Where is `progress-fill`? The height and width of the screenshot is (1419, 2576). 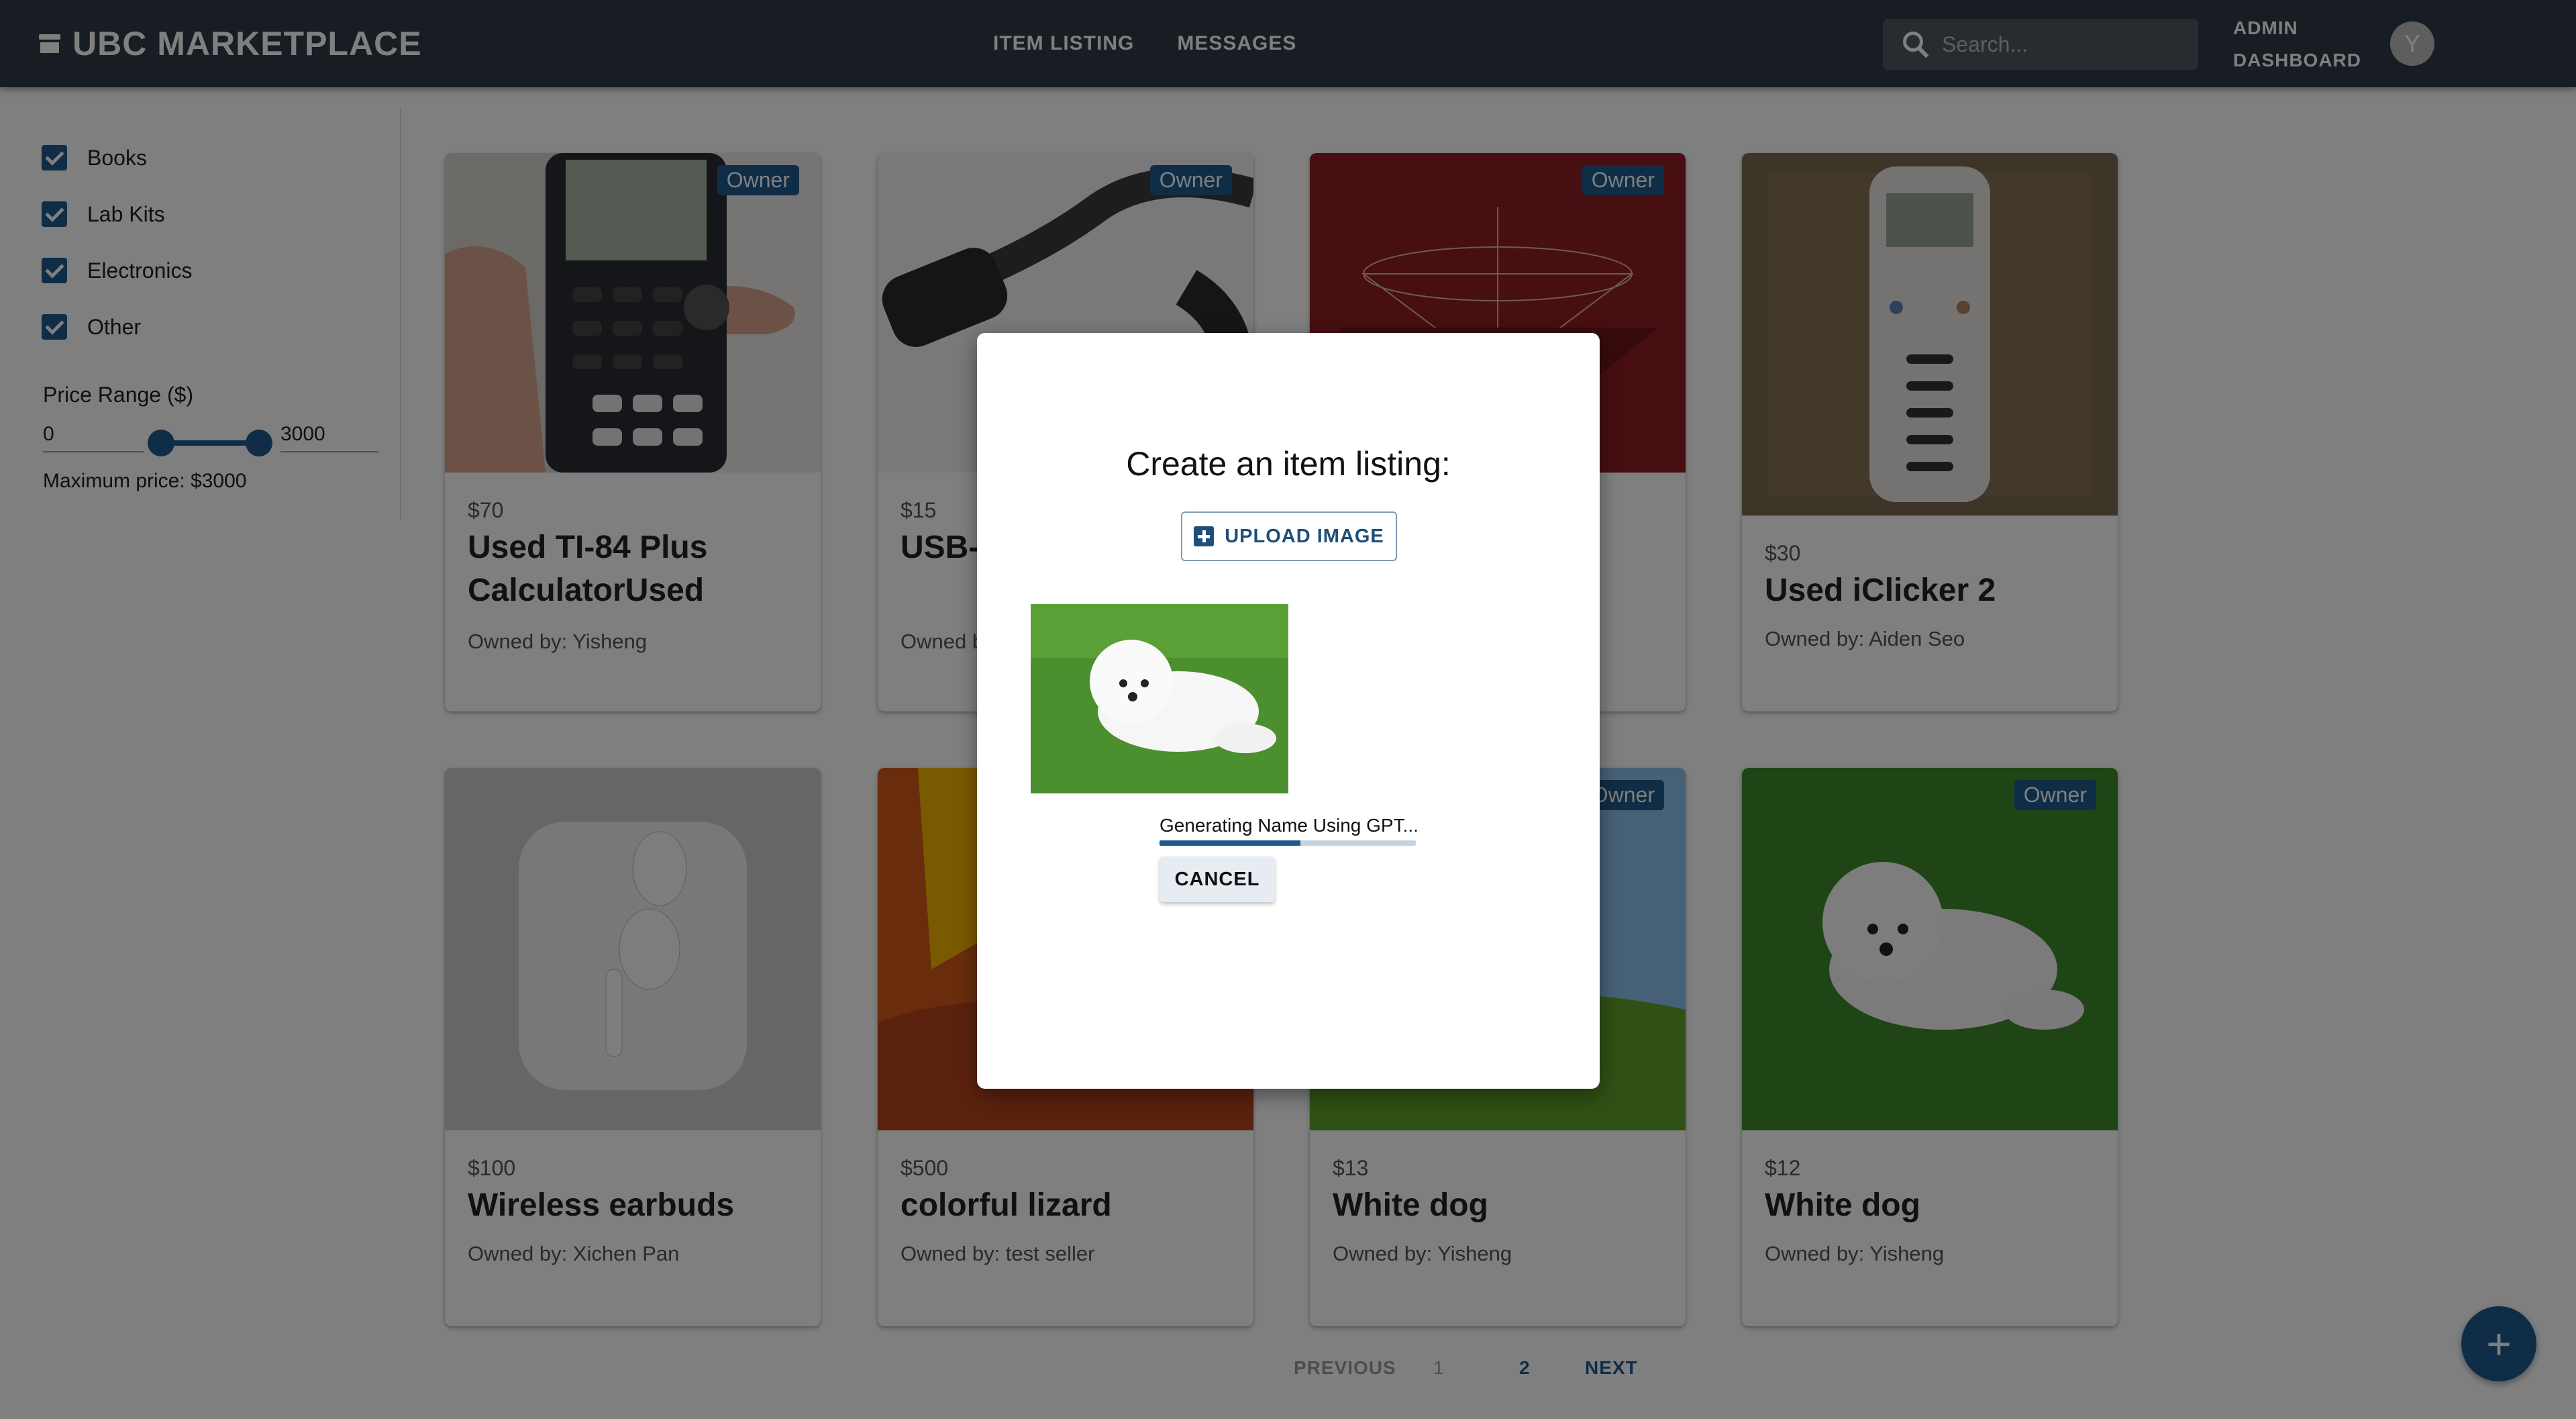 progress-fill is located at coordinates (1230, 843).